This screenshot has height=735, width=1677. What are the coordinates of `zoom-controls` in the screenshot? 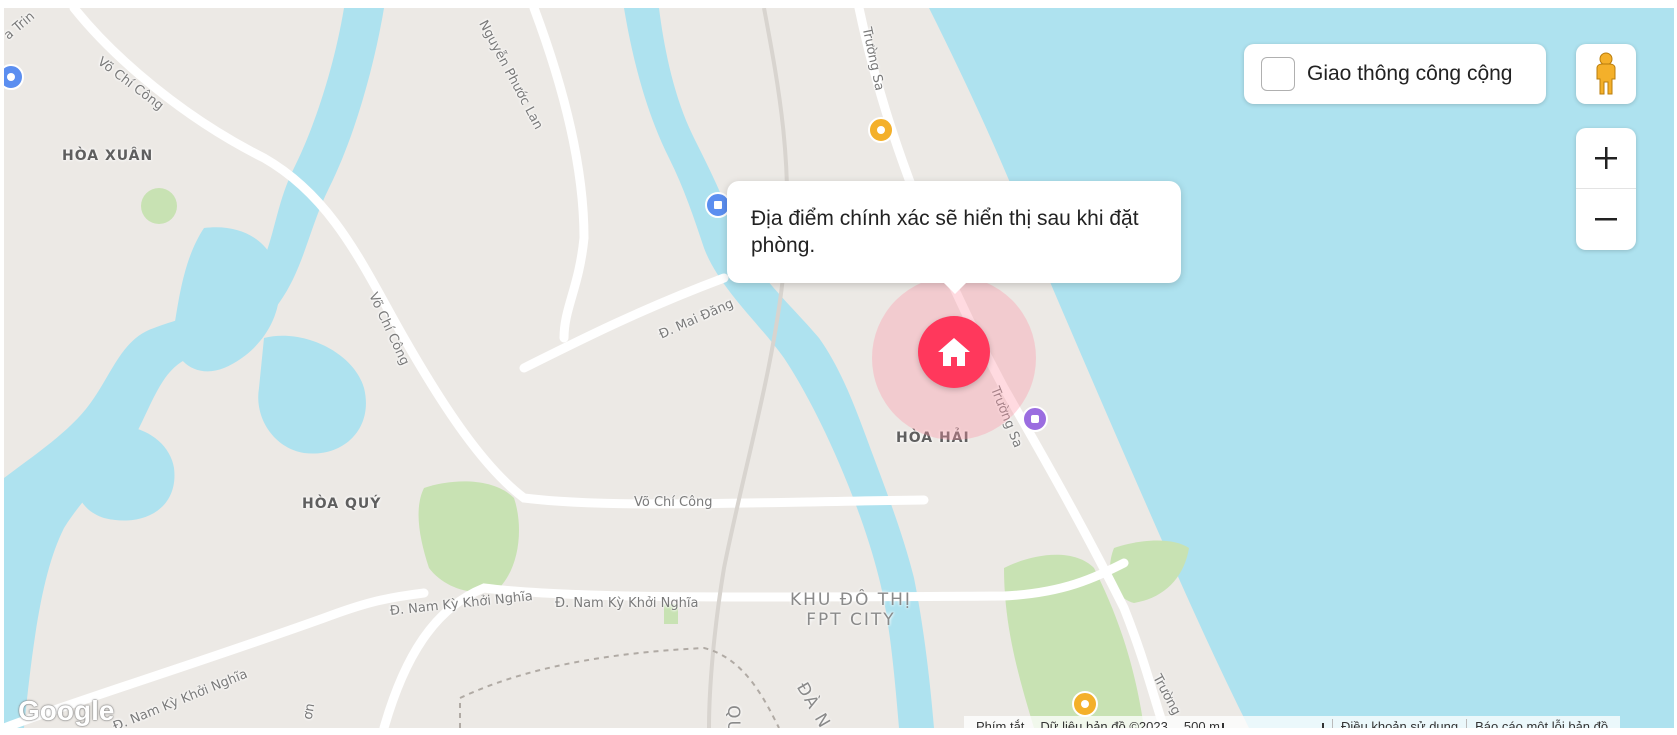 It's located at (1606, 189).